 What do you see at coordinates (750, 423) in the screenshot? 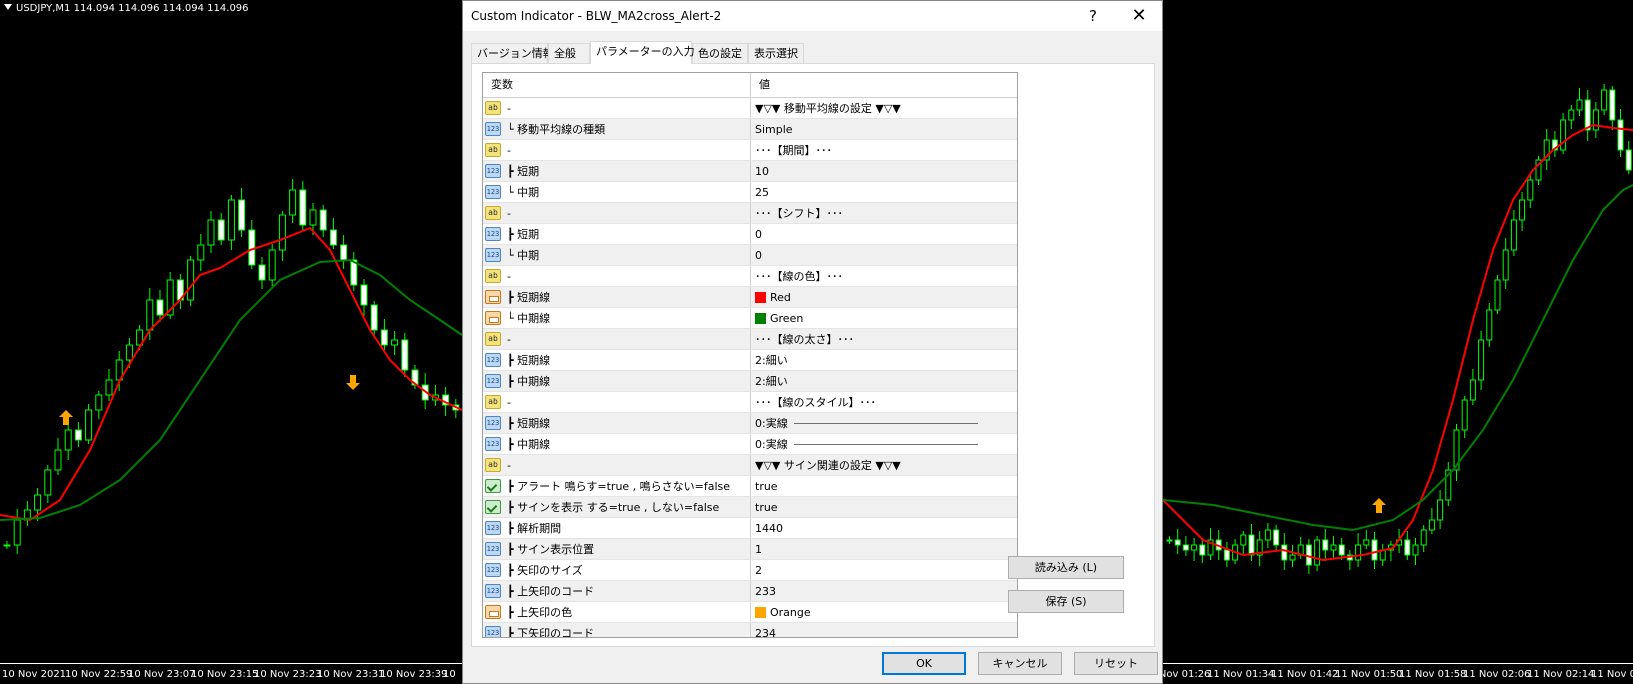
I see `parameter-row: 123 ┣ 短期線 0:実線` at bounding box center [750, 423].